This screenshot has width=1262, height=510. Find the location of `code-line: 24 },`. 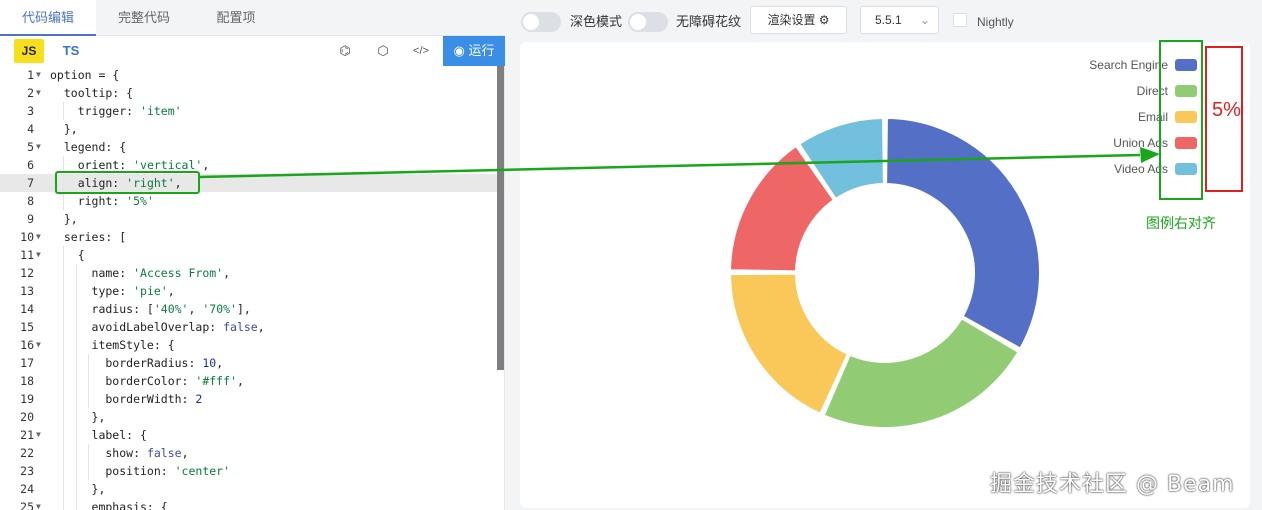

code-line: 24 }, is located at coordinates (252, 489).